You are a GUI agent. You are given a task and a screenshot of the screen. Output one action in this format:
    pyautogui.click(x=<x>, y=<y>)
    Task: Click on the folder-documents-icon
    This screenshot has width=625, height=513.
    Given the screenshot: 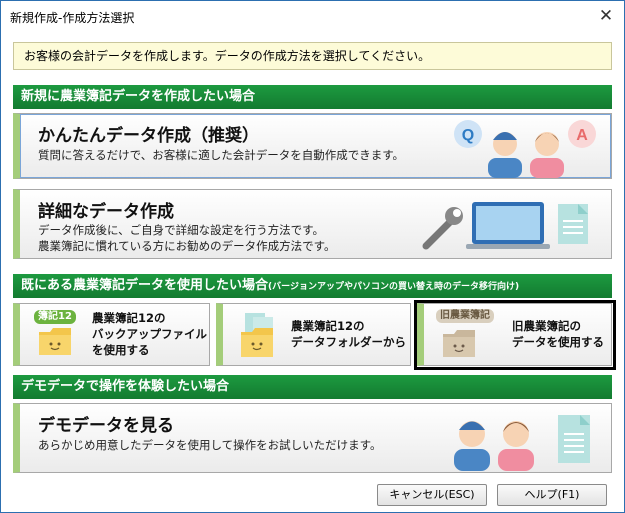 What is the action you would take?
    pyautogui.click(x=257, y=335)
    